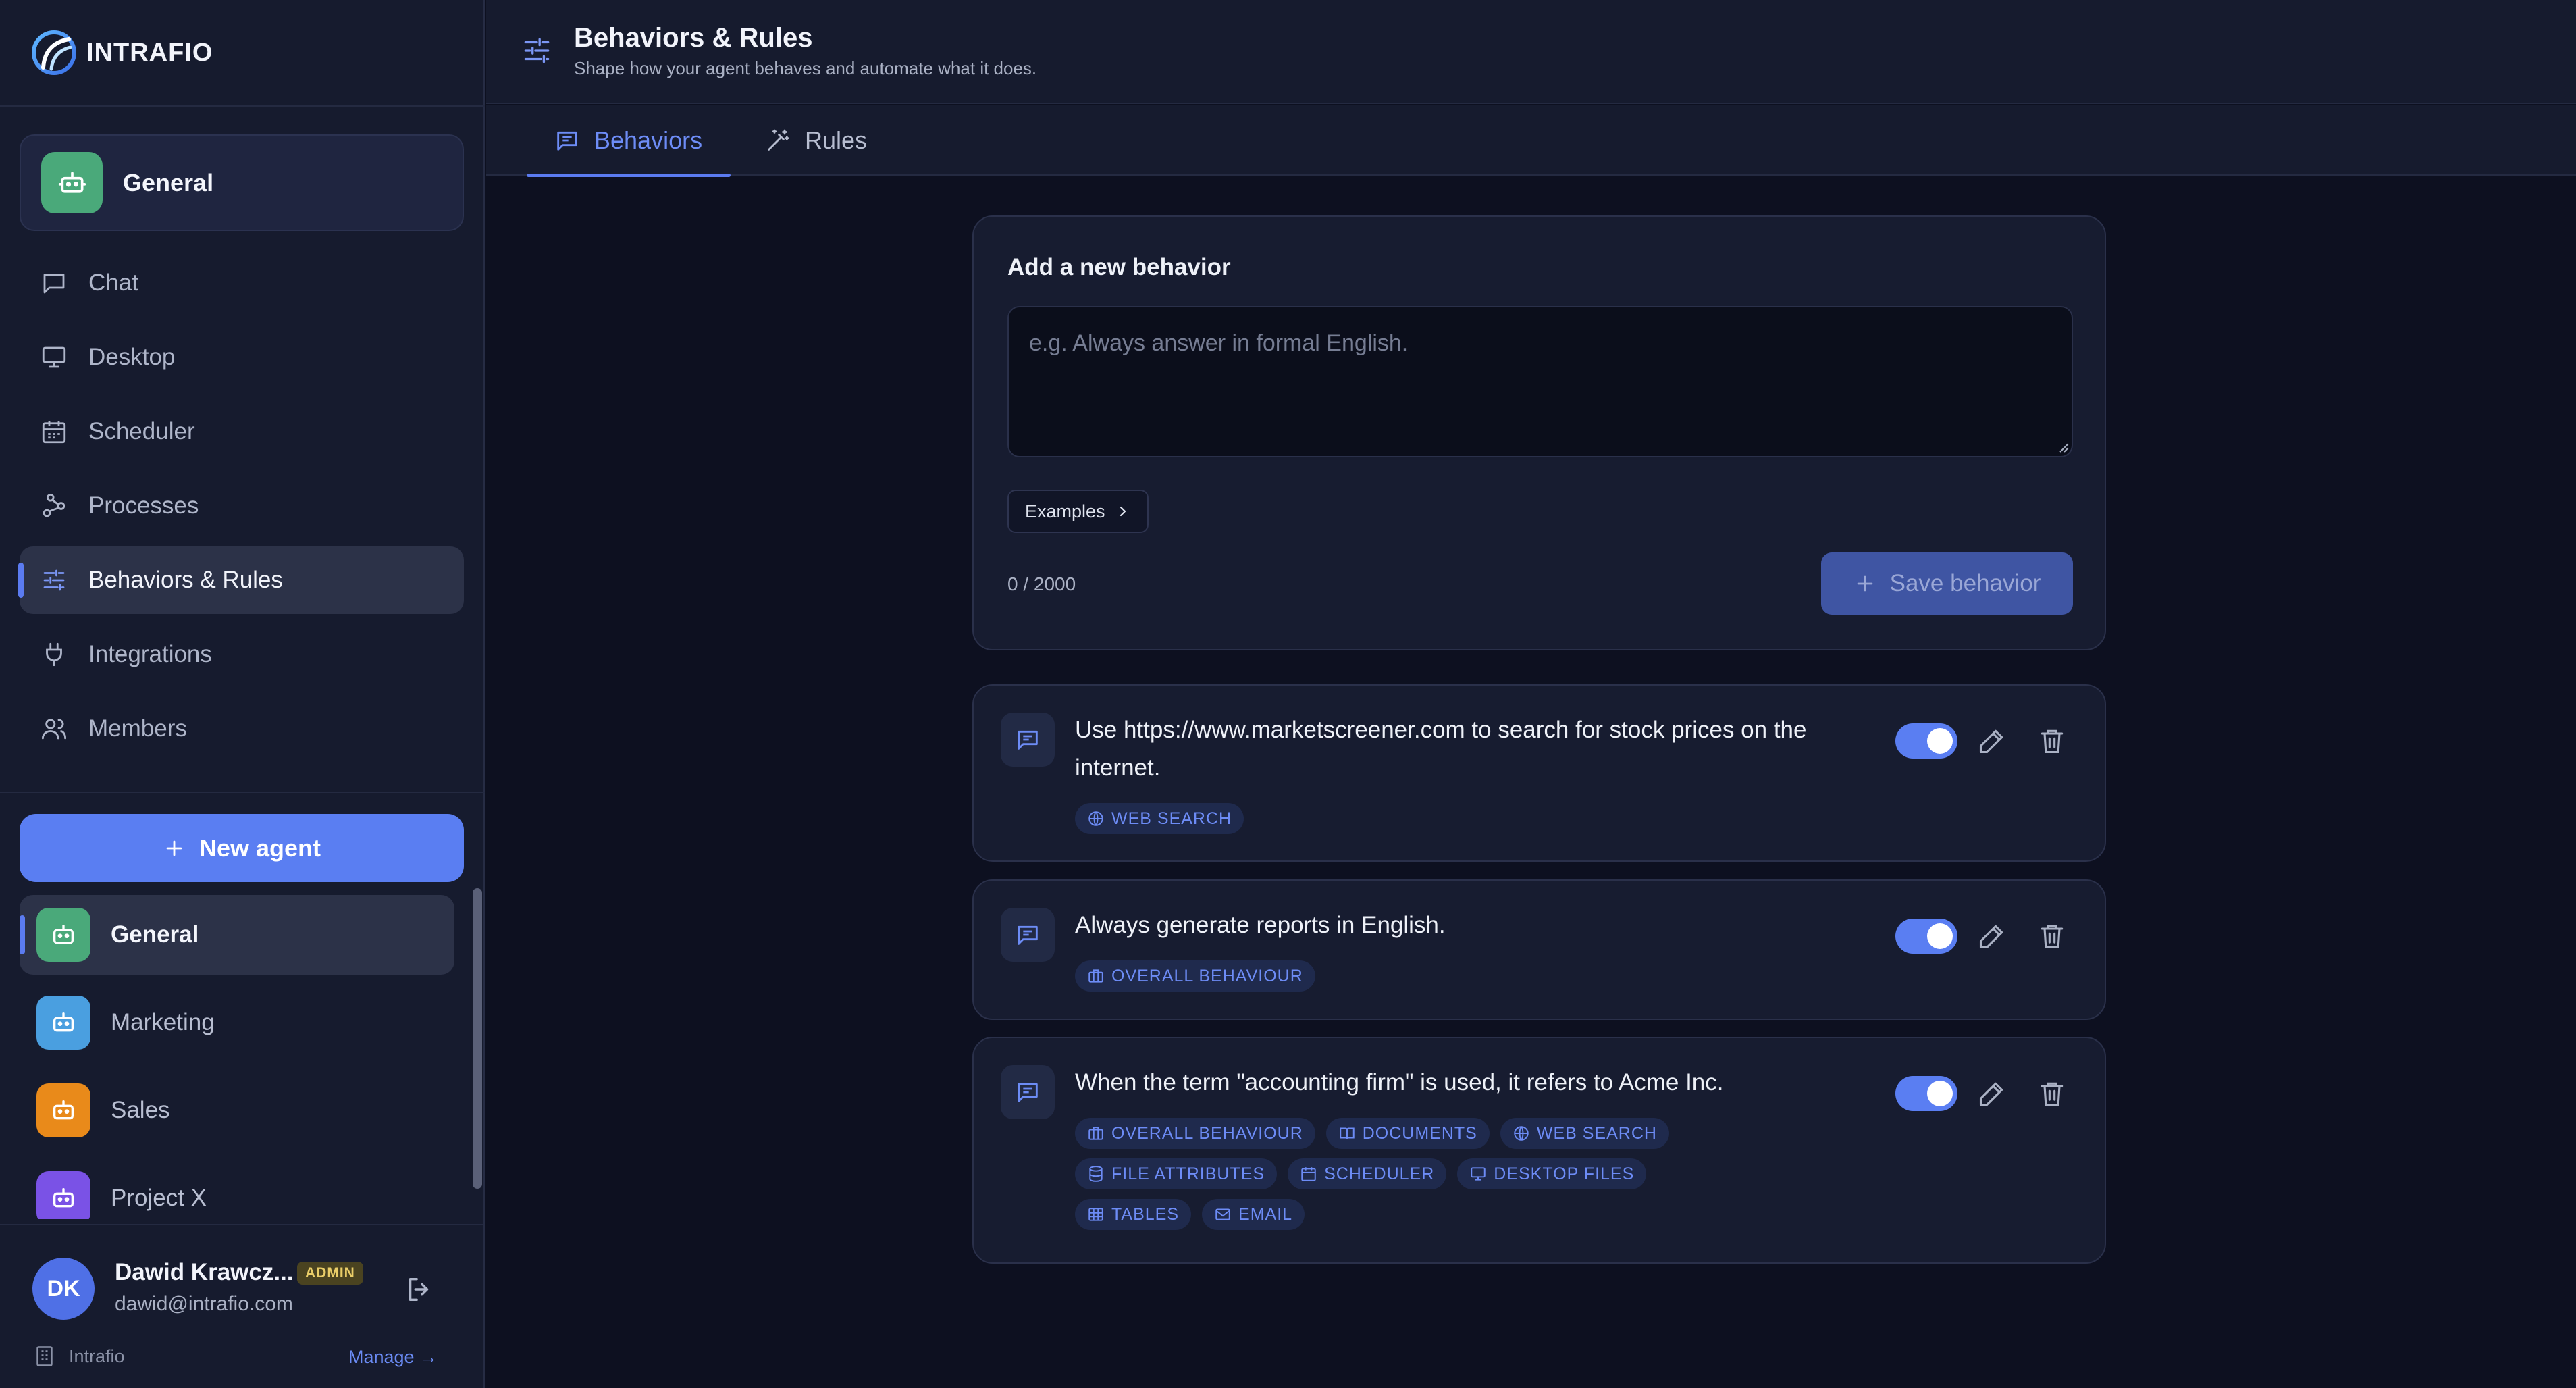 This screenshot has height=1388, width=2576. I want to click on tag-desktop-files: DESKTOP FILES, so click(1552, 1173).